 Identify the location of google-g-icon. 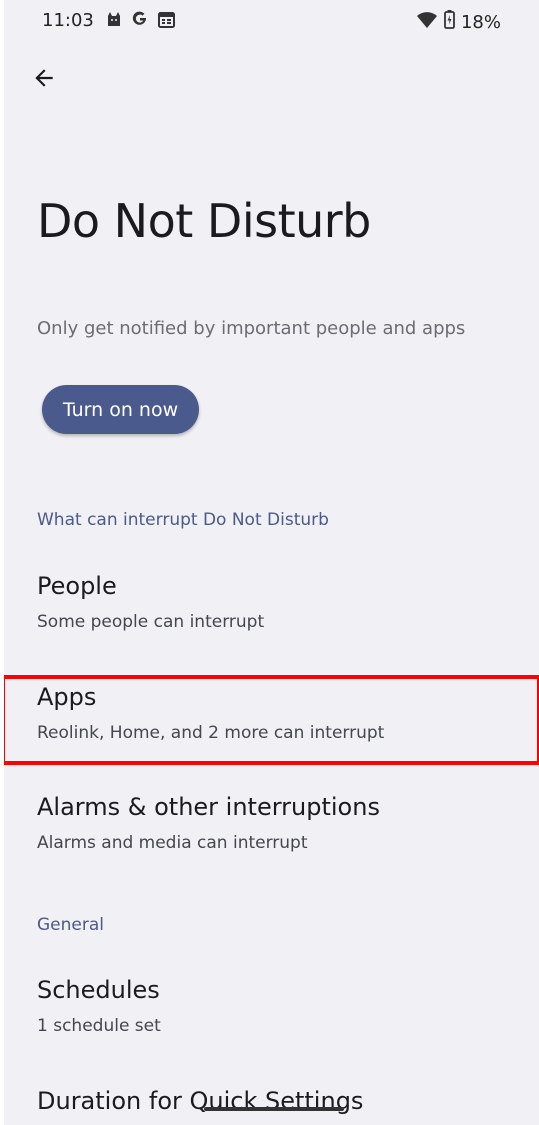
(140, 21).